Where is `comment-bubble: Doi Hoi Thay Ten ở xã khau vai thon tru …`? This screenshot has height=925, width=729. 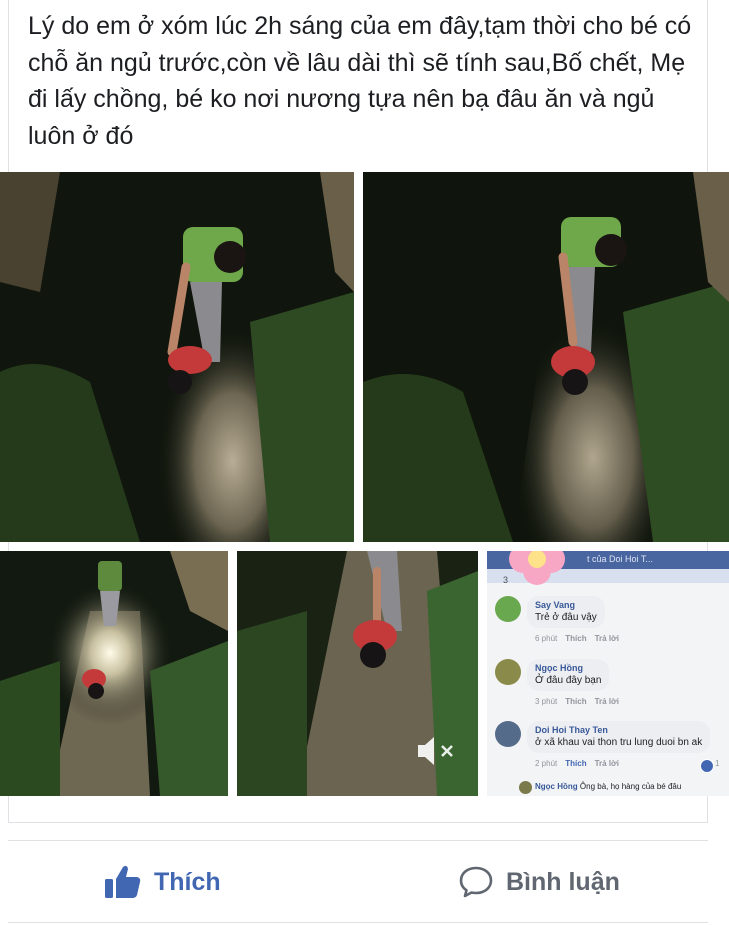 comment-bubble: Doi Hoi Thay Ten ở xã khau vai thon tru … is located at coordinates (619, 737).